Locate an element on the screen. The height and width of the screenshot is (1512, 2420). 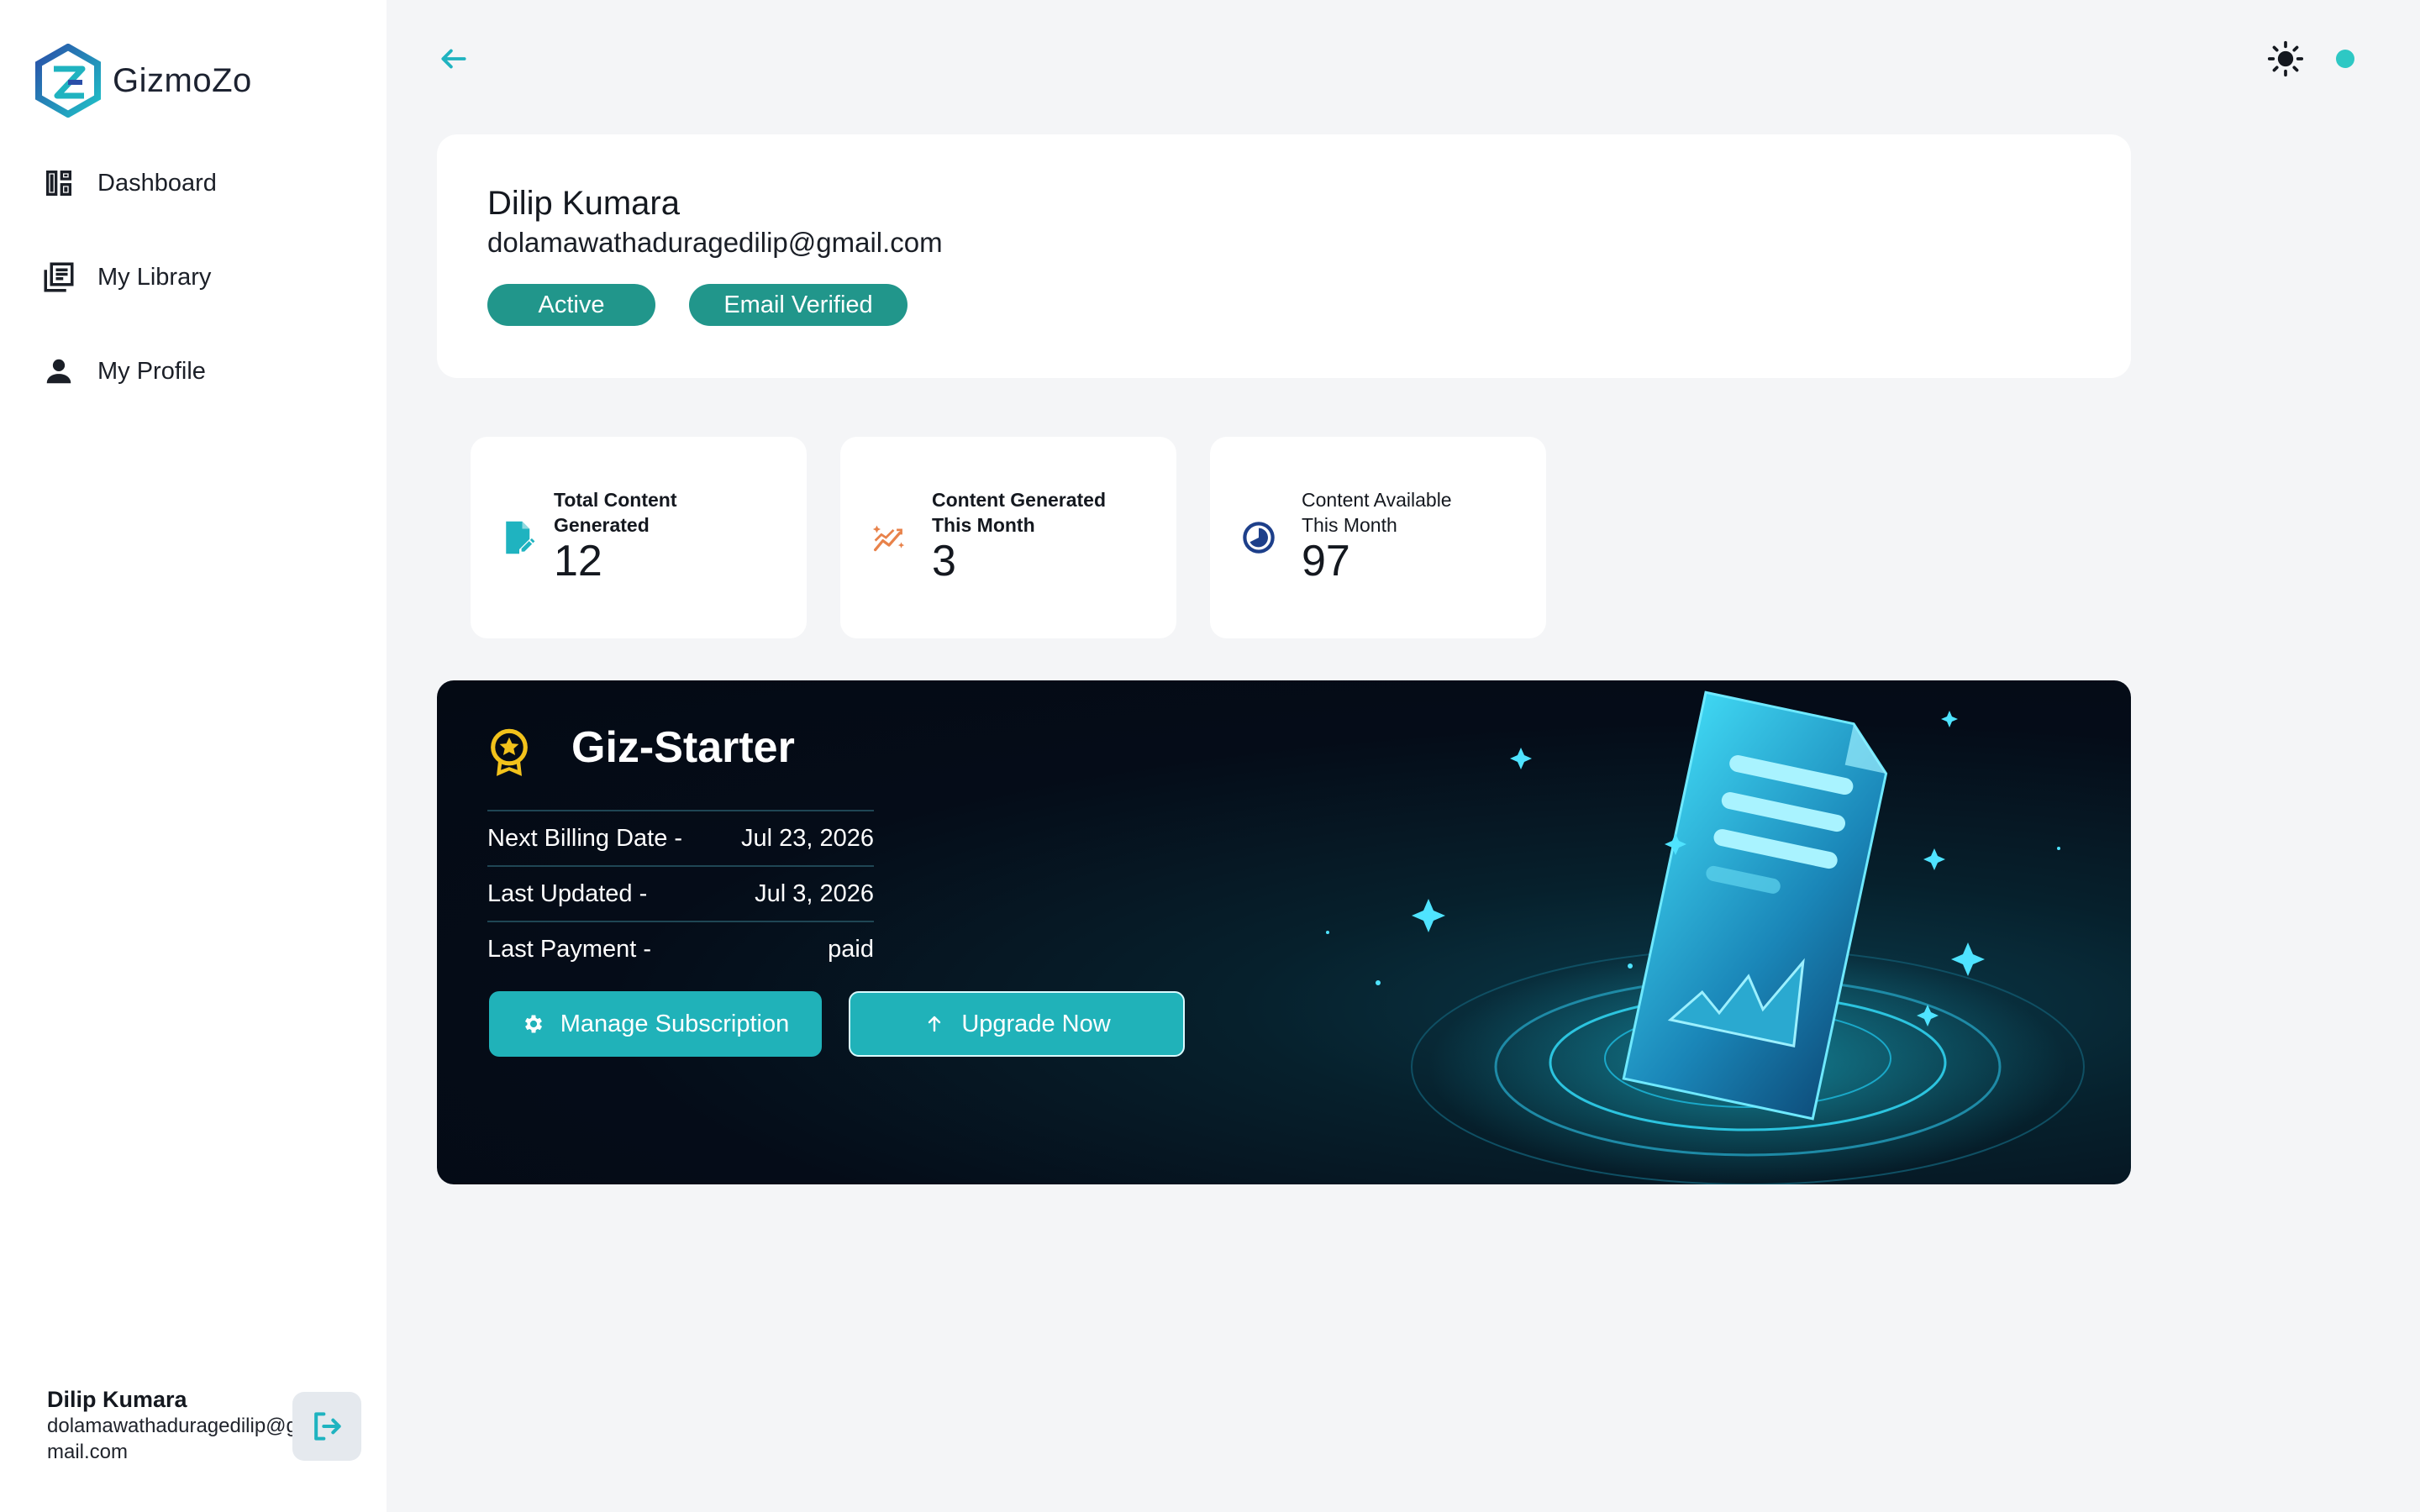
sidebar-item-my-library: My Library is located at coordinates (200, 277).